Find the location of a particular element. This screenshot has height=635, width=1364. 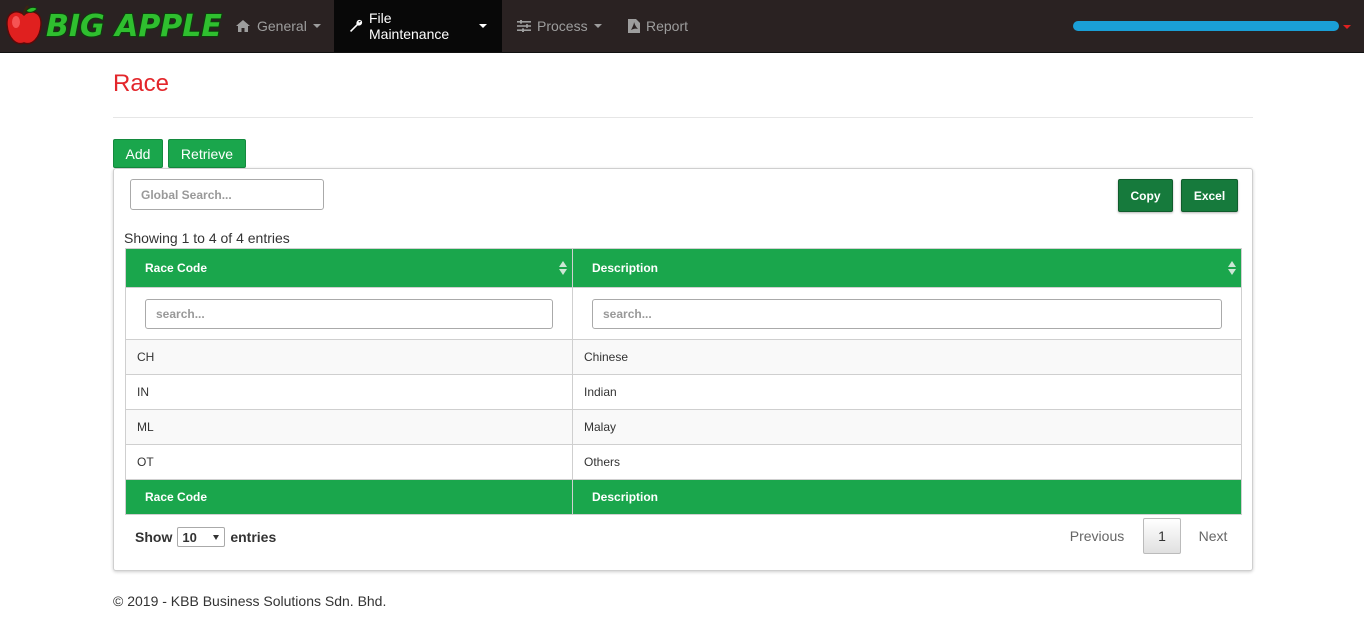

page-length-control: Show 10 entries is located at coordinates (205, 537).